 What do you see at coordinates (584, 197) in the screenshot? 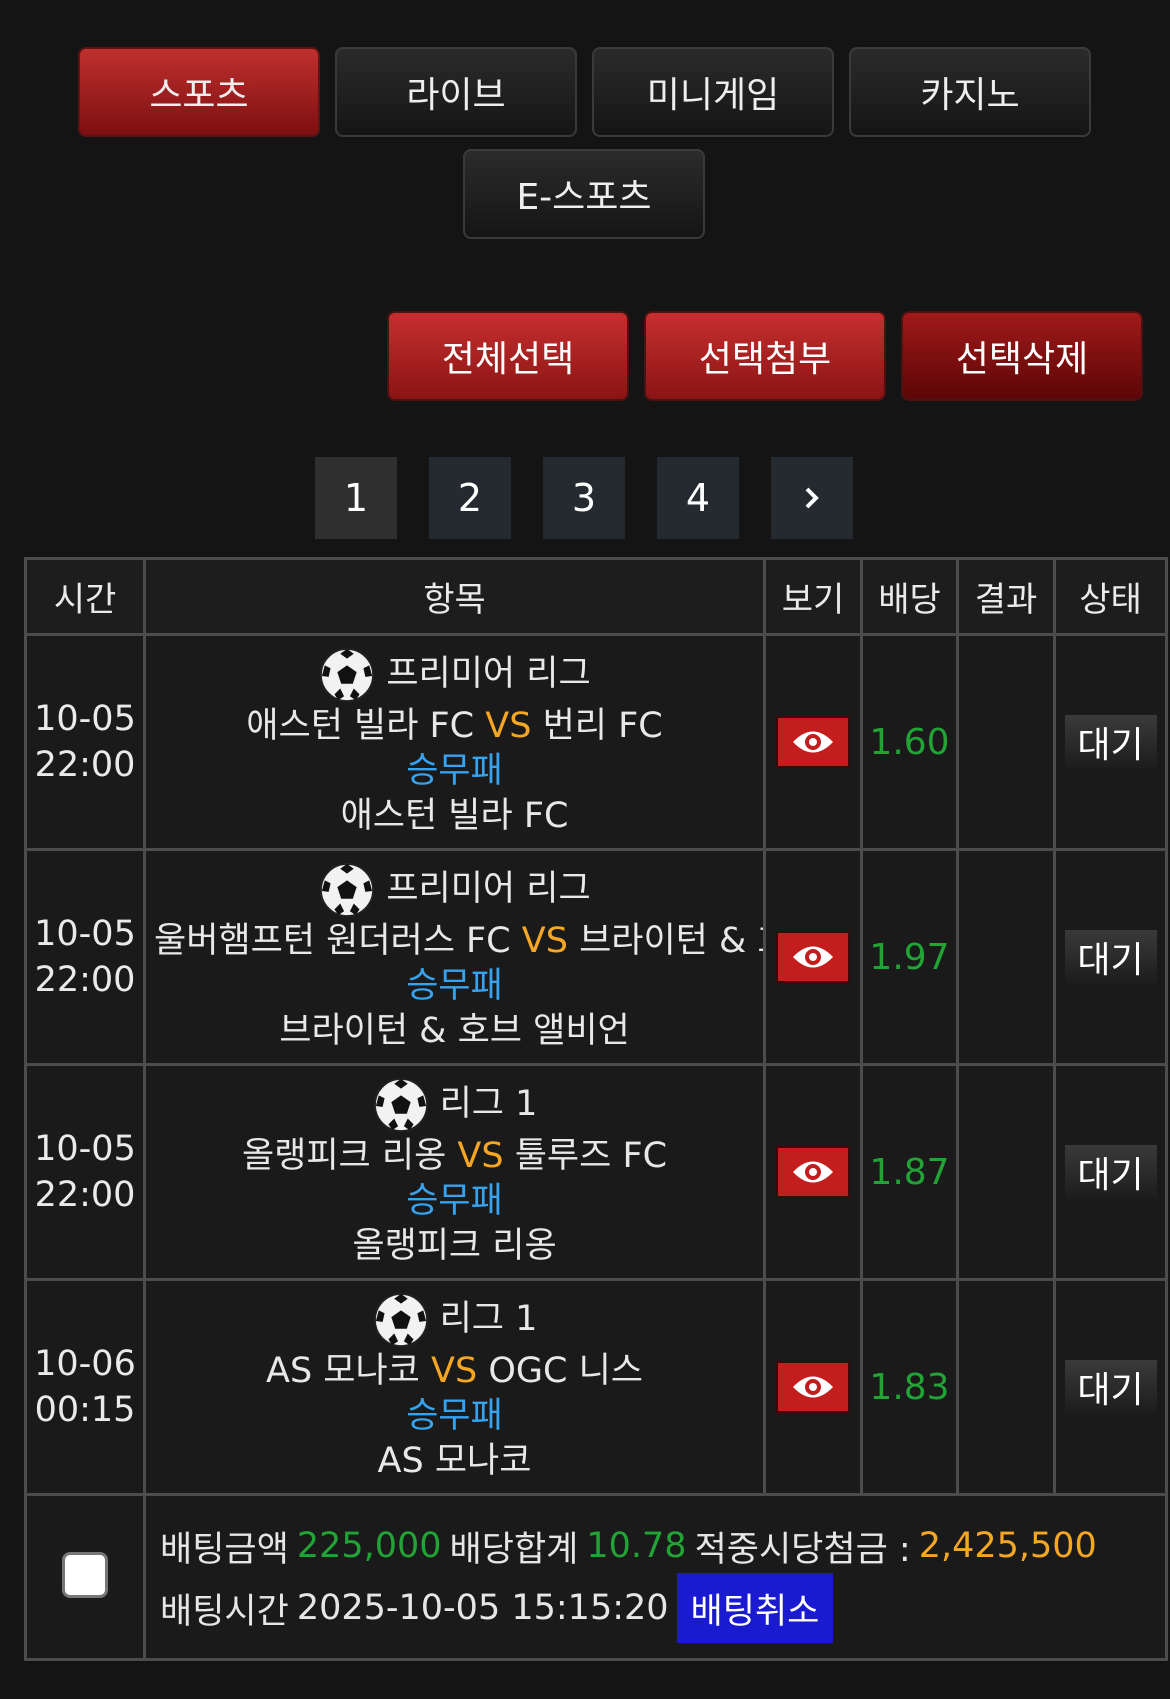
I see `tab-label: E-스포츠` at bounding box center [584, 197].